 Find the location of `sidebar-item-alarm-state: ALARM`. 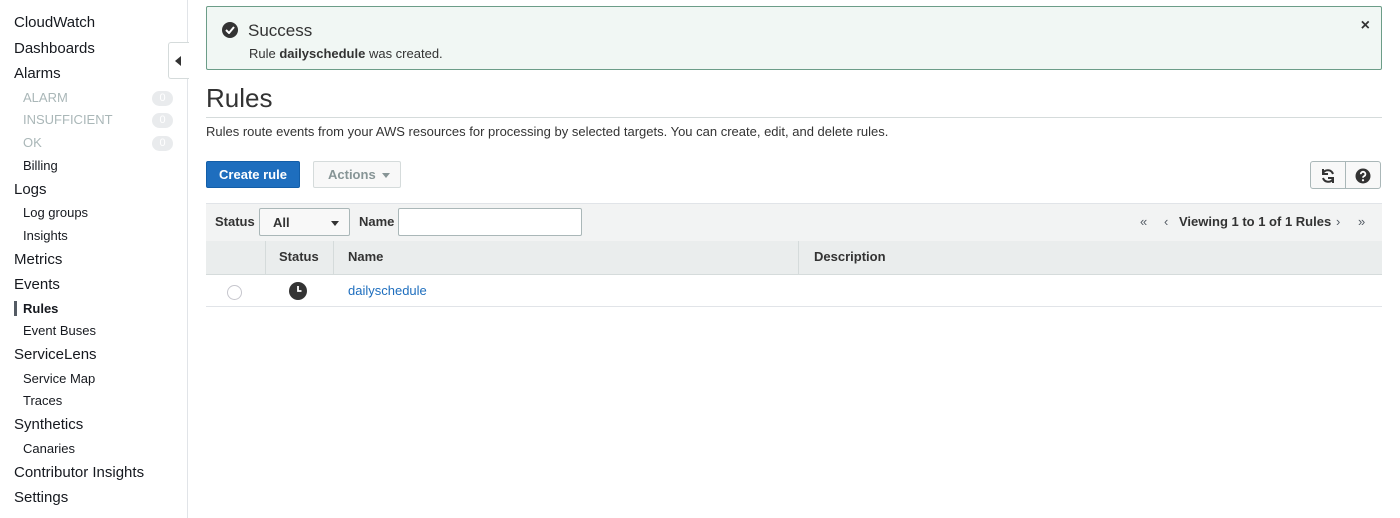

sidebar-item-alarm-state: ALARM is located at coordinates (45, 97).